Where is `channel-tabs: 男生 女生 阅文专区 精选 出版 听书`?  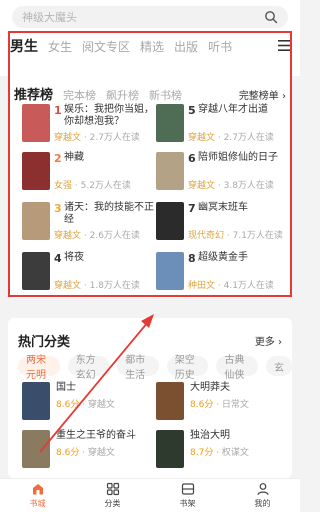
channel-tabs: 男生 女生 阅文专区 精选 出版 听书 is located at coordinates (126, 47).